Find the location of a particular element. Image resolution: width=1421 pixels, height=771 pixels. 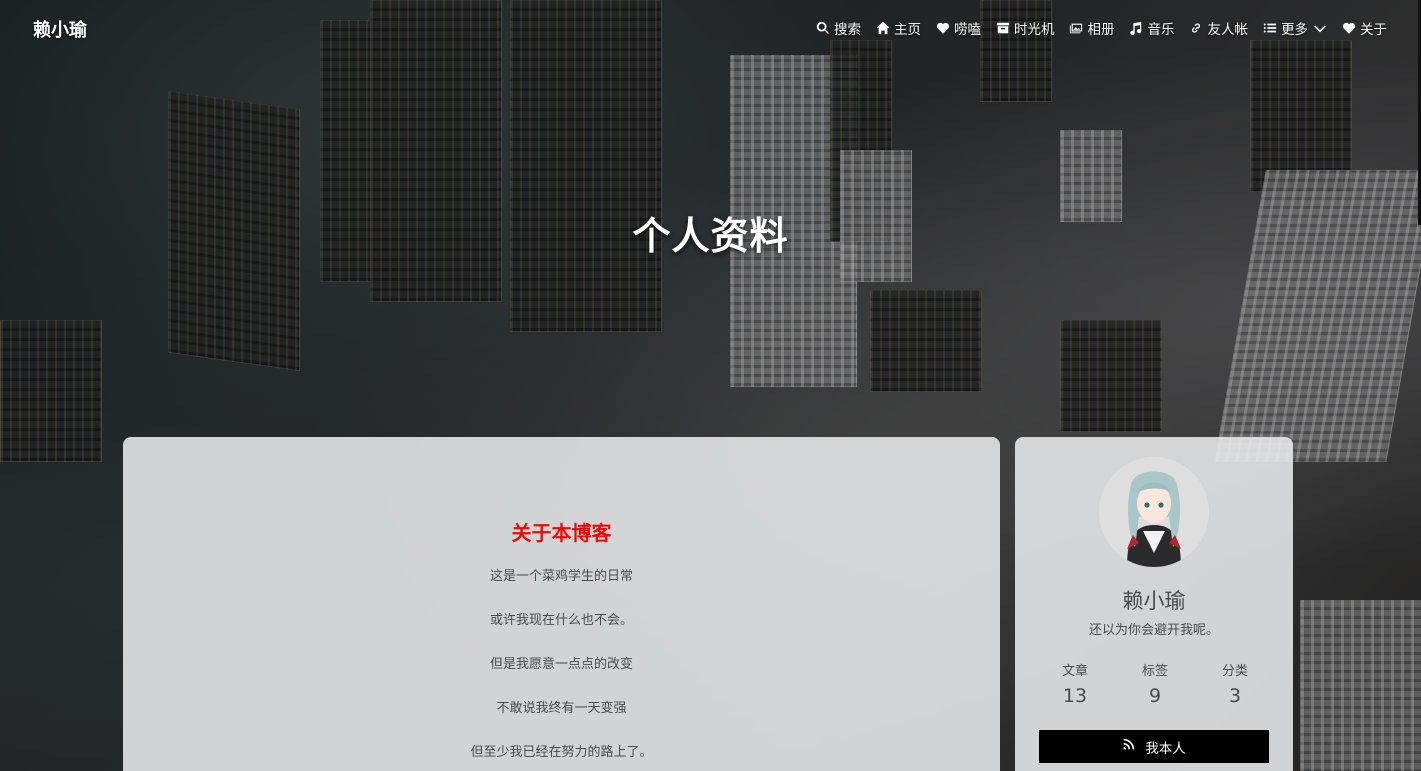

nav-item-label: 音乐 is located at coordinates (1161, 30).